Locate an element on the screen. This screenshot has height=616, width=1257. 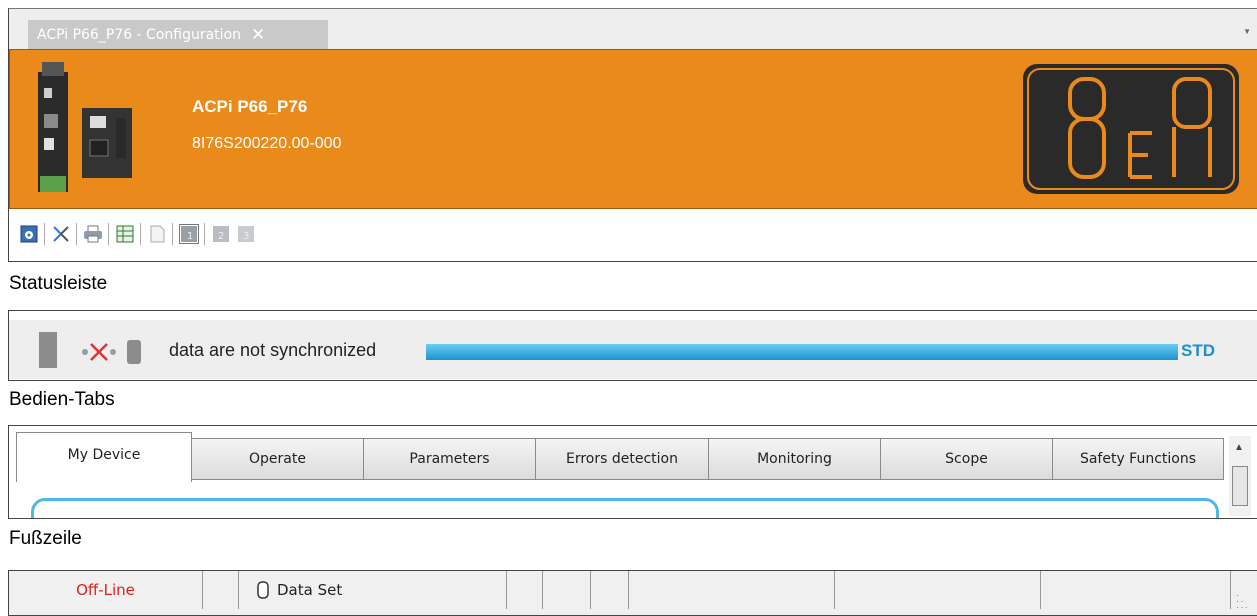
view-1-label: 1 is located at coordinates (190, 236).